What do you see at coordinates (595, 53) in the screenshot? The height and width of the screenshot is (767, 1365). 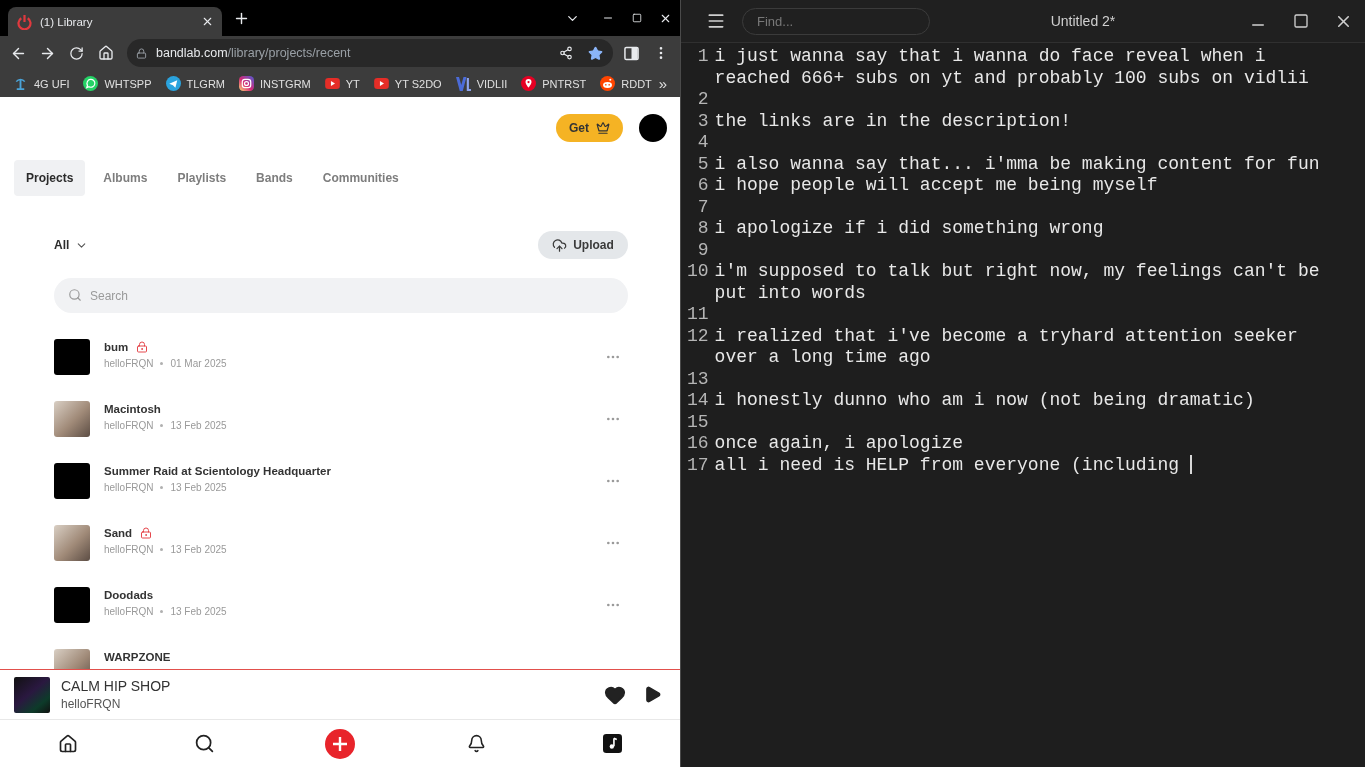 I see `star-icon` at bounding box center [595, 53].